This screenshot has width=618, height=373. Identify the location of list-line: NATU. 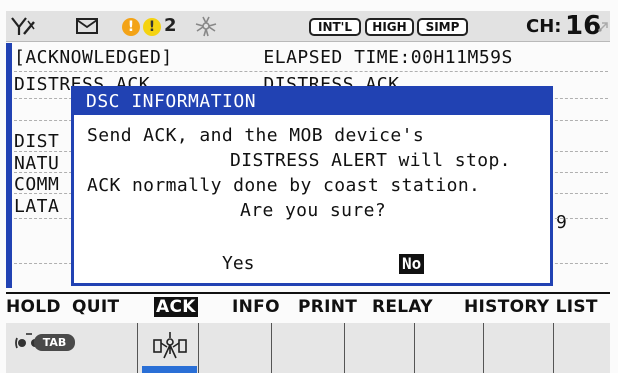
(37, 163).